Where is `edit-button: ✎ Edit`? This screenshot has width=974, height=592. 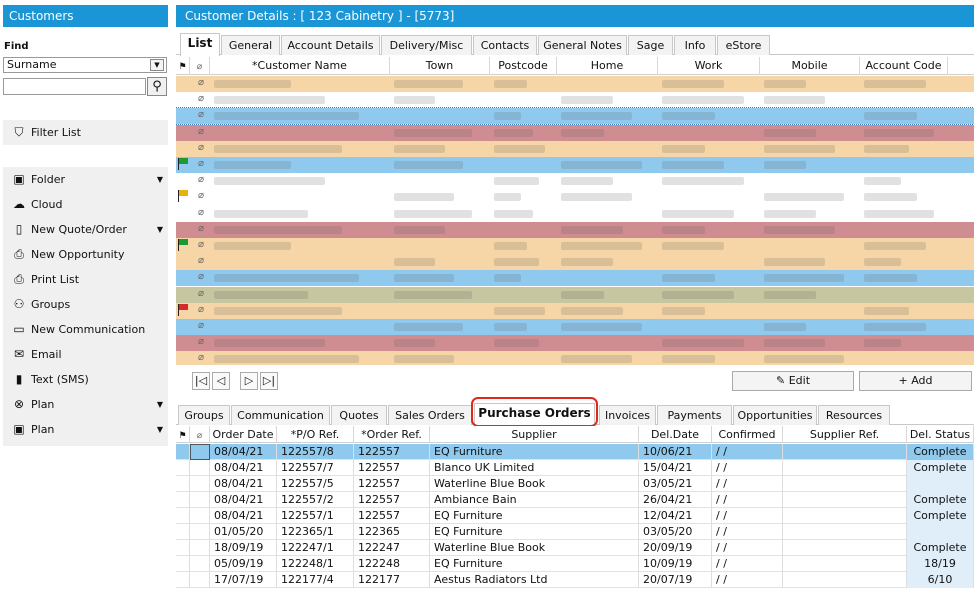
edit-button: ✎ Edit is located at coordinates (793, 381).